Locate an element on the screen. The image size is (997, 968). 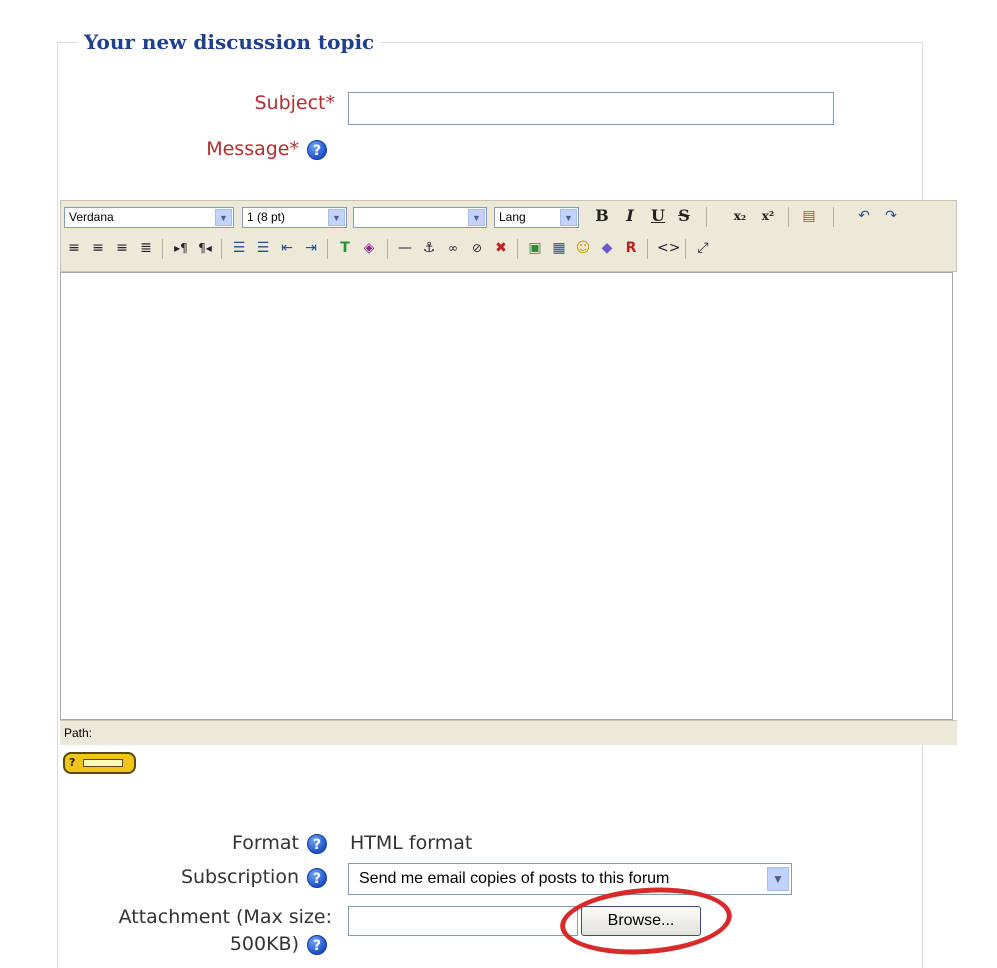
superscript-button: x² is located at coordinates (768, 216).